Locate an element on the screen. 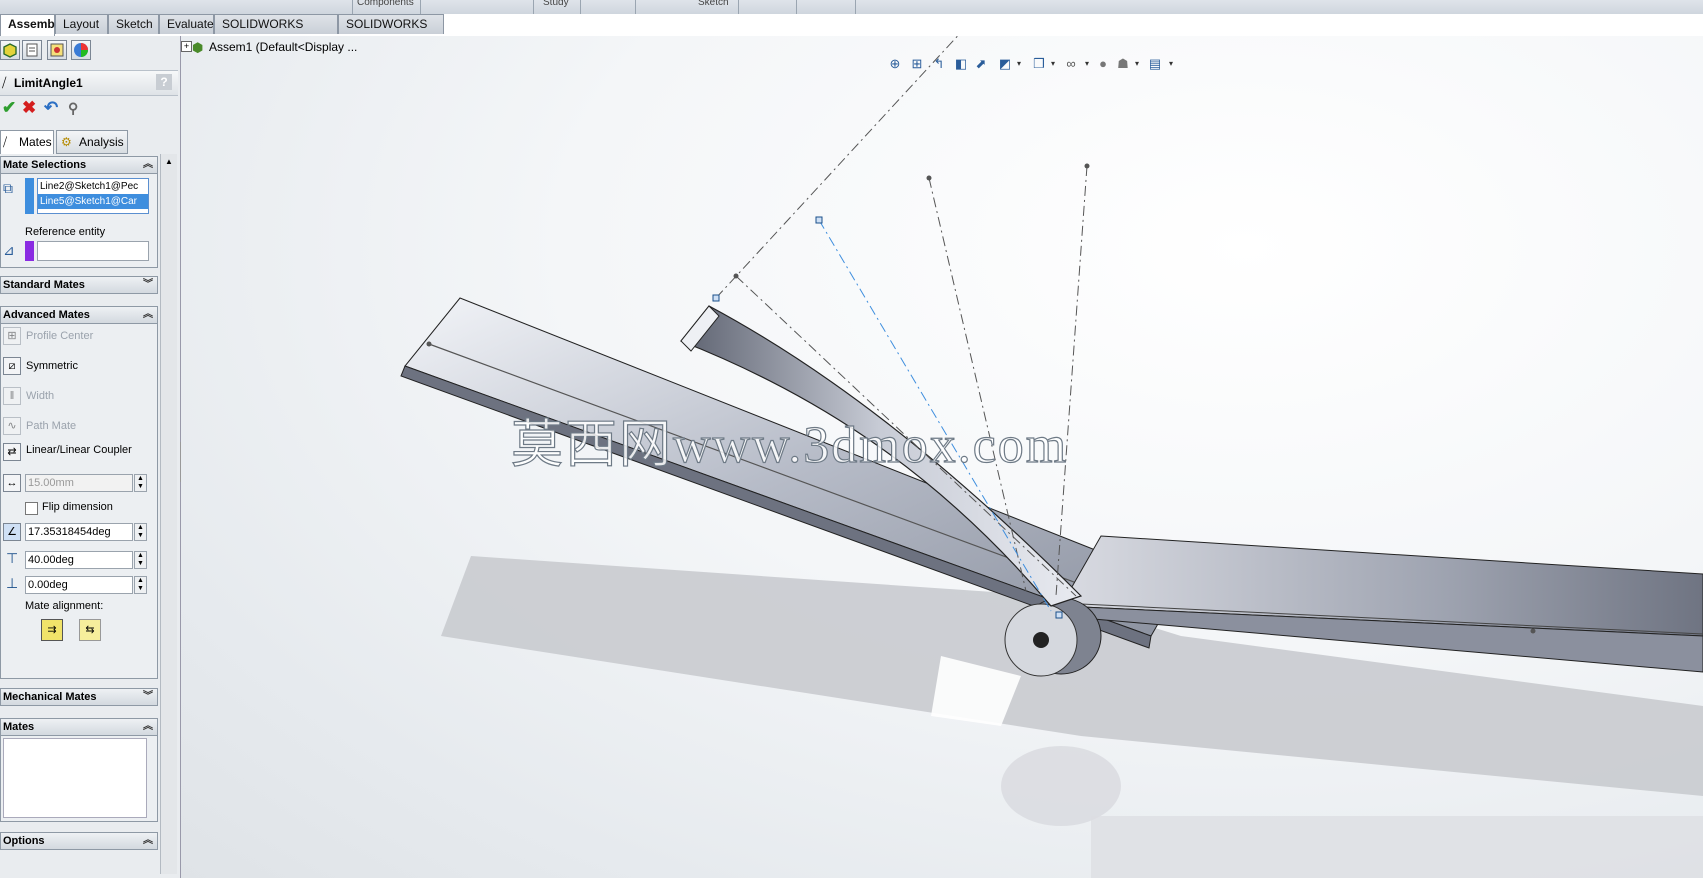 Image resolution: width=1703 pixels, height=878 pixels. width-icon: ‖ is located at coordinates (12, 396).